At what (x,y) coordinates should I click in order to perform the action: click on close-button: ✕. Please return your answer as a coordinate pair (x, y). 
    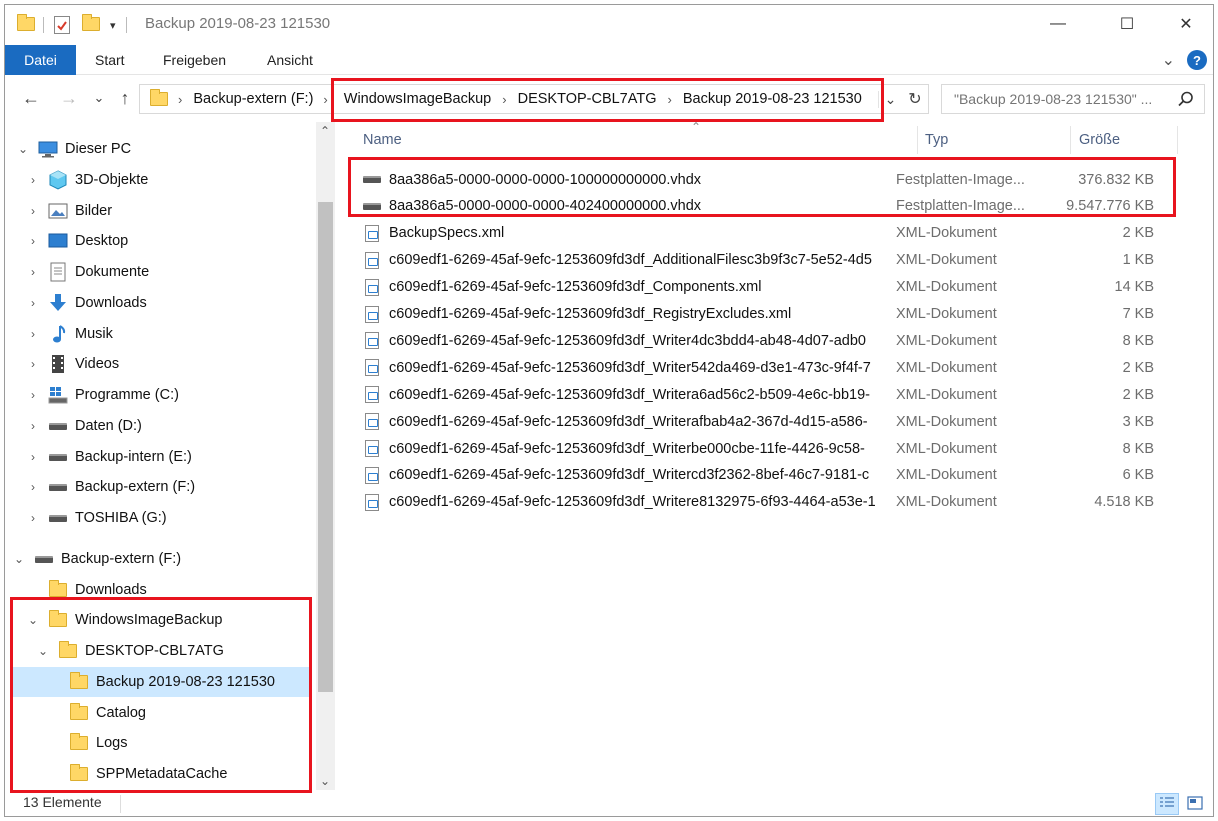
    Looking at the image, I should click on (1186, 24).